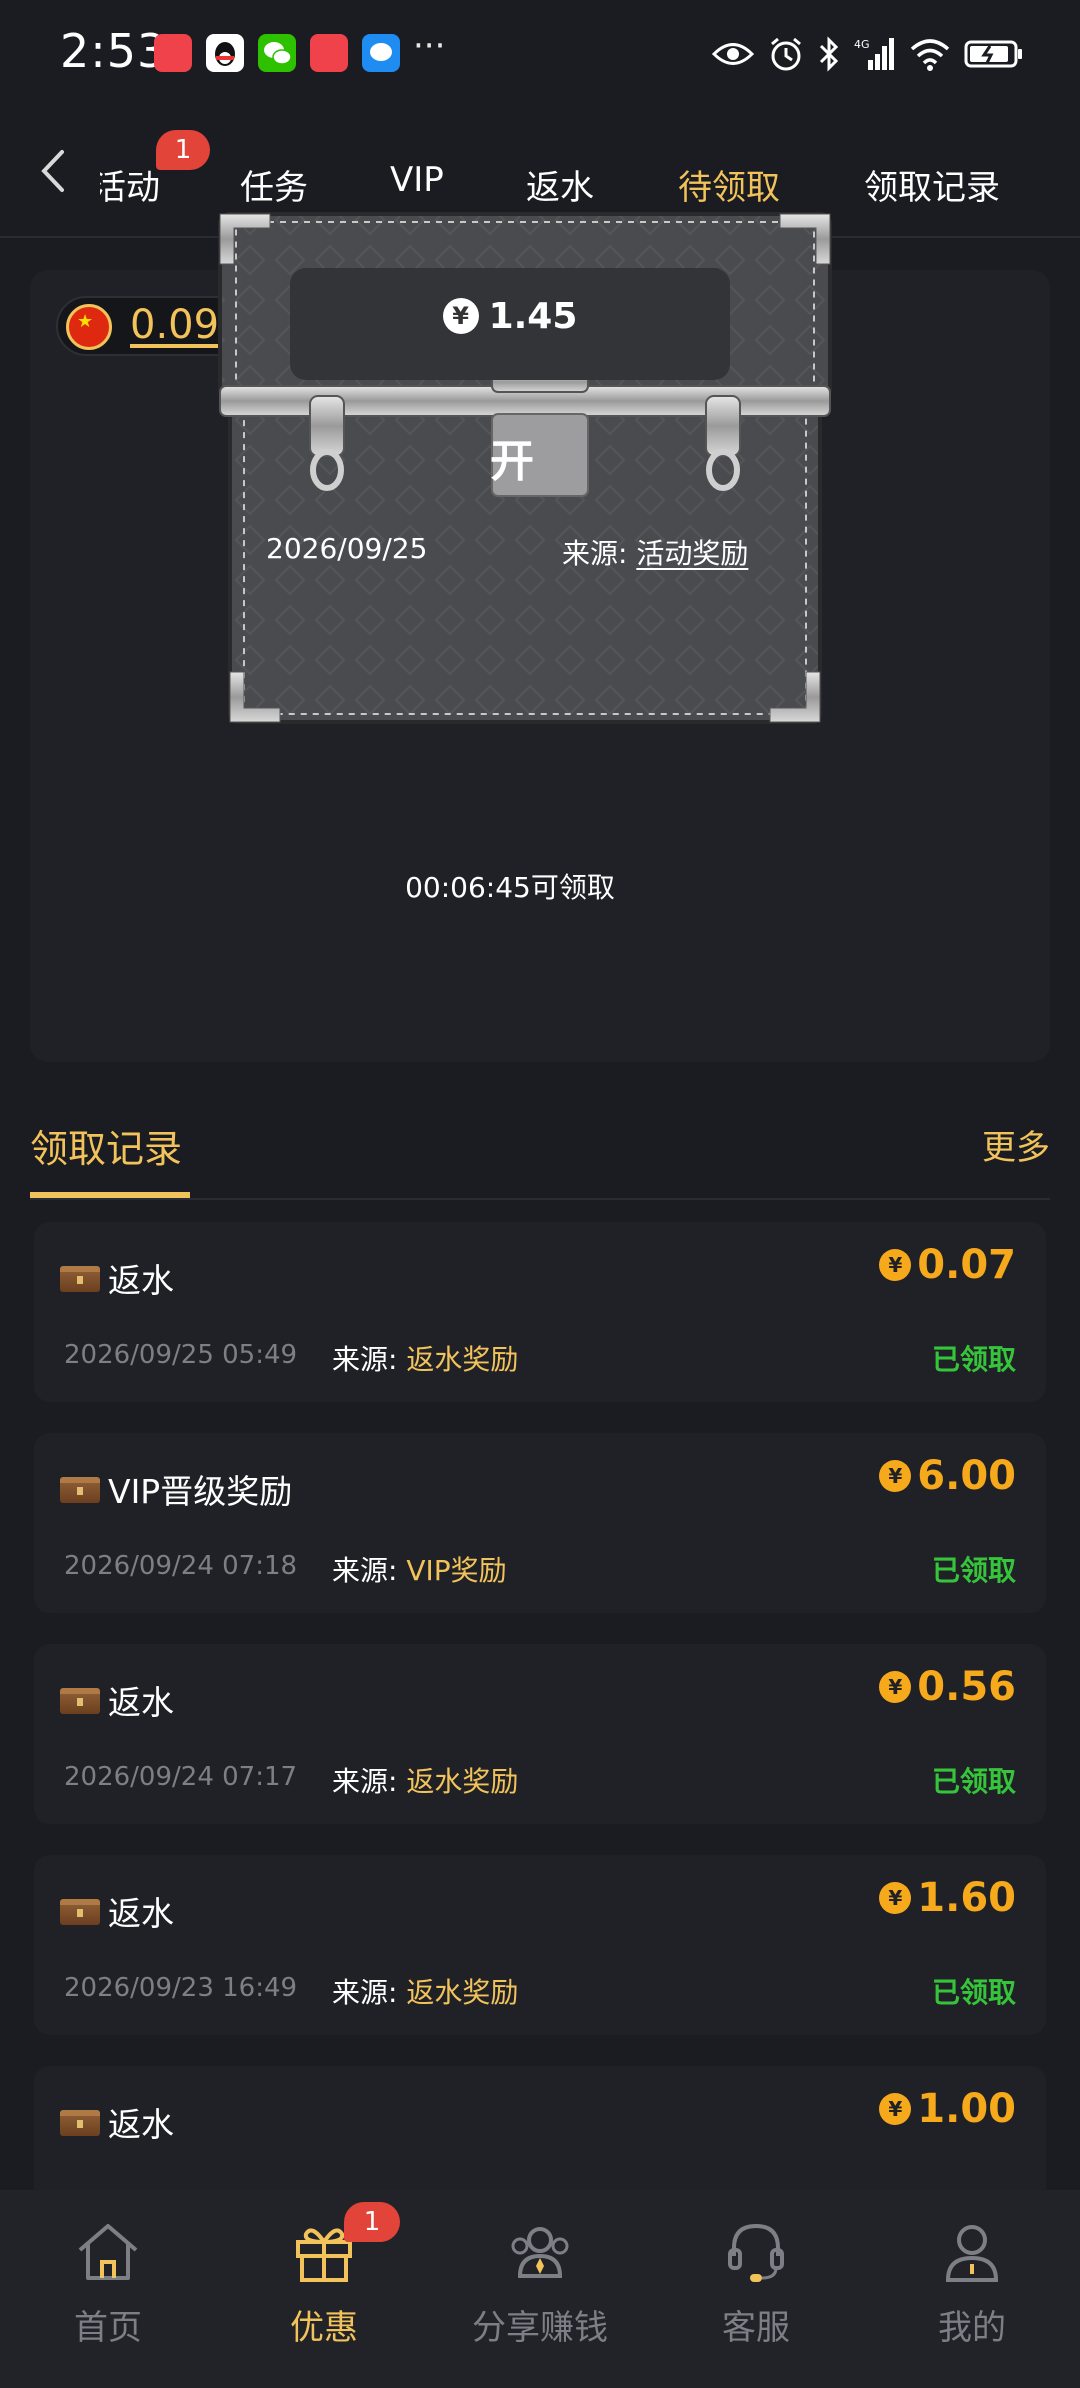  I want to click on nav-profile-label: 我的, so click(972, 2328).